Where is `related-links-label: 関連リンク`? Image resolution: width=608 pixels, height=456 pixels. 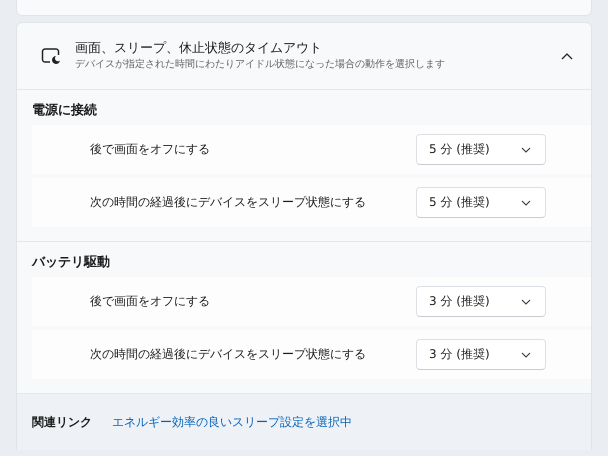
related-links-label: 関連リンク is located at coordinates (62, 422).